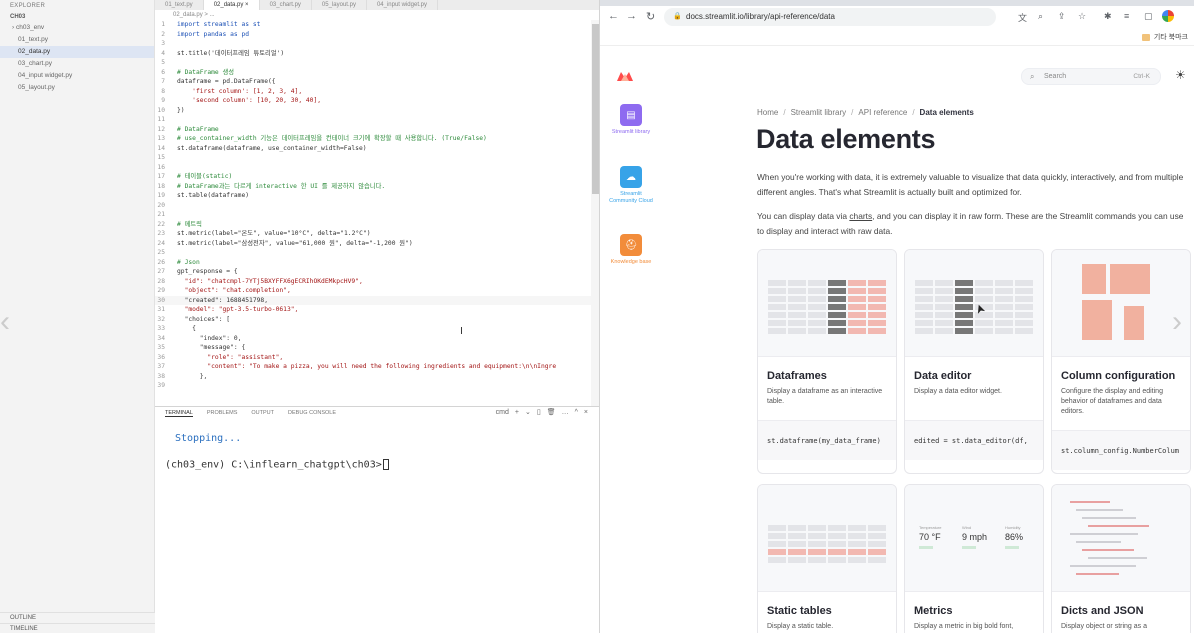 The height and width of the screenshot is (633, 1194). Describe the element at coordinates (1062, 16) in the screenshot. I see `share-icon: ⇪` at that location.